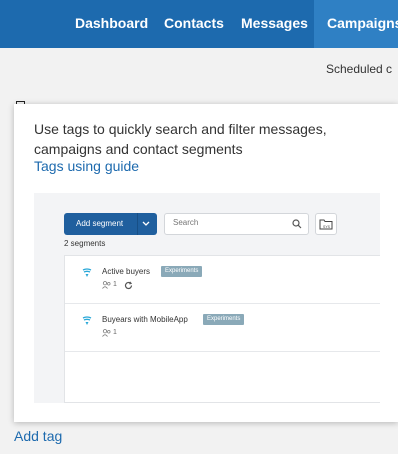 Image resolution: width=398 pixels, height=454 pixels. I want to click on nav-dashboard: Dashboard, so click(111, 24).